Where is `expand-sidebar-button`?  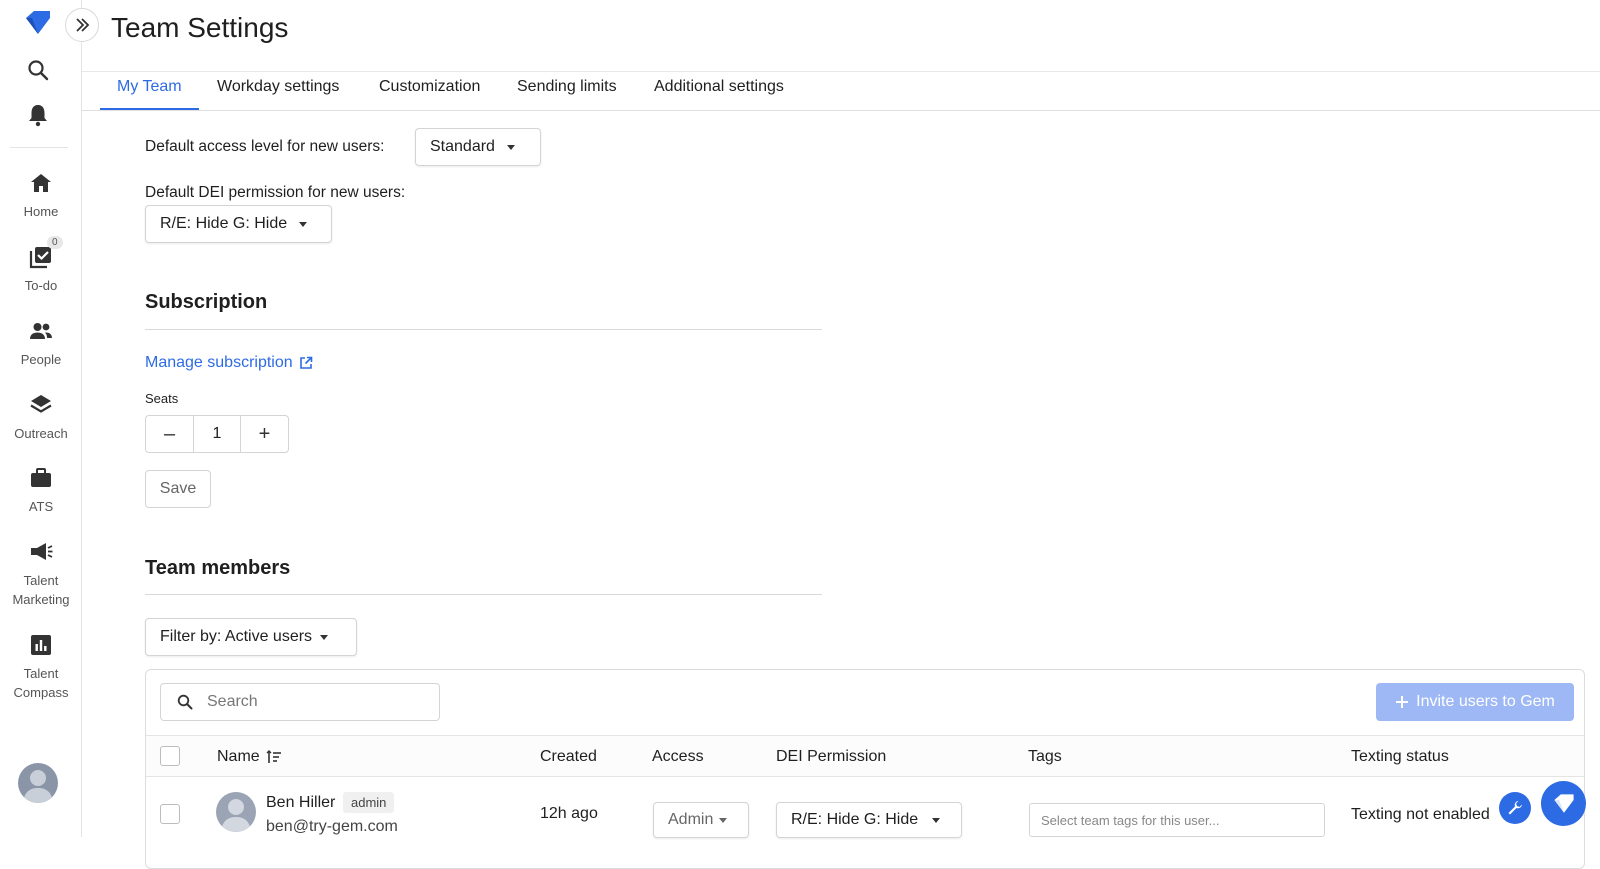
expand-sidebar-button is located at coordinates (82, 25).